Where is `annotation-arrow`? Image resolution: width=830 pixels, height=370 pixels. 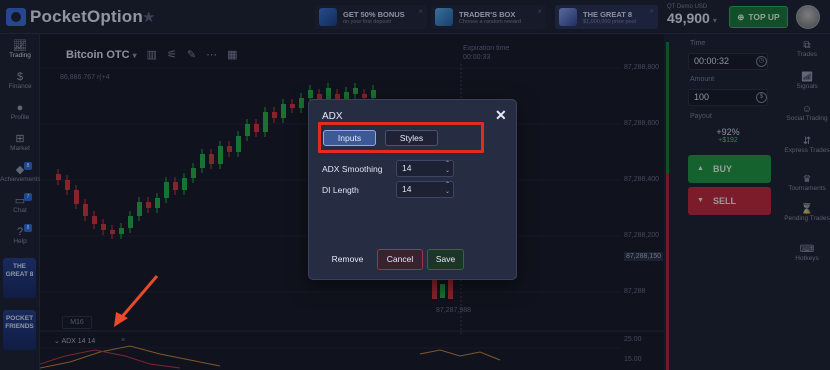
annotation-arrow is located at coordinates (136, 301).